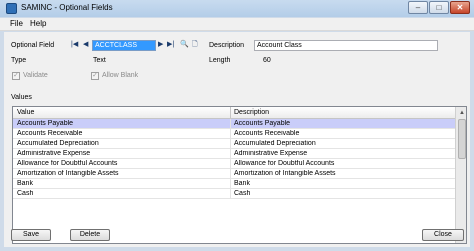 Image resolution: width=474 pixels, height=251 pixels. Describe the element at coordinates (170, 45) in the screenshot. I see `last-icon: ▶|` at that location.